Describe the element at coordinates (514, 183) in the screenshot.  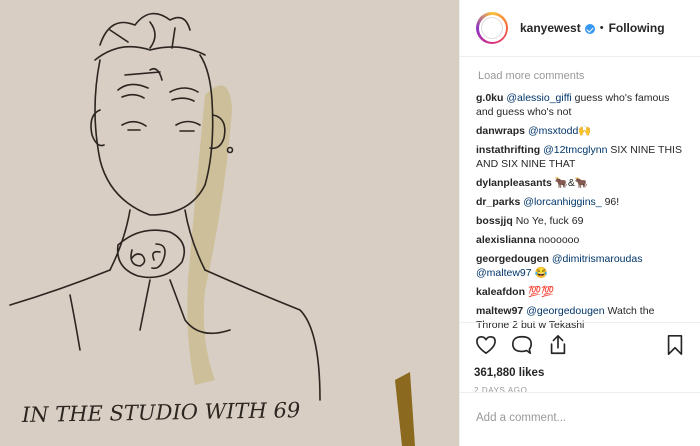
I see `comment-username: dylanpleasants` at that location.